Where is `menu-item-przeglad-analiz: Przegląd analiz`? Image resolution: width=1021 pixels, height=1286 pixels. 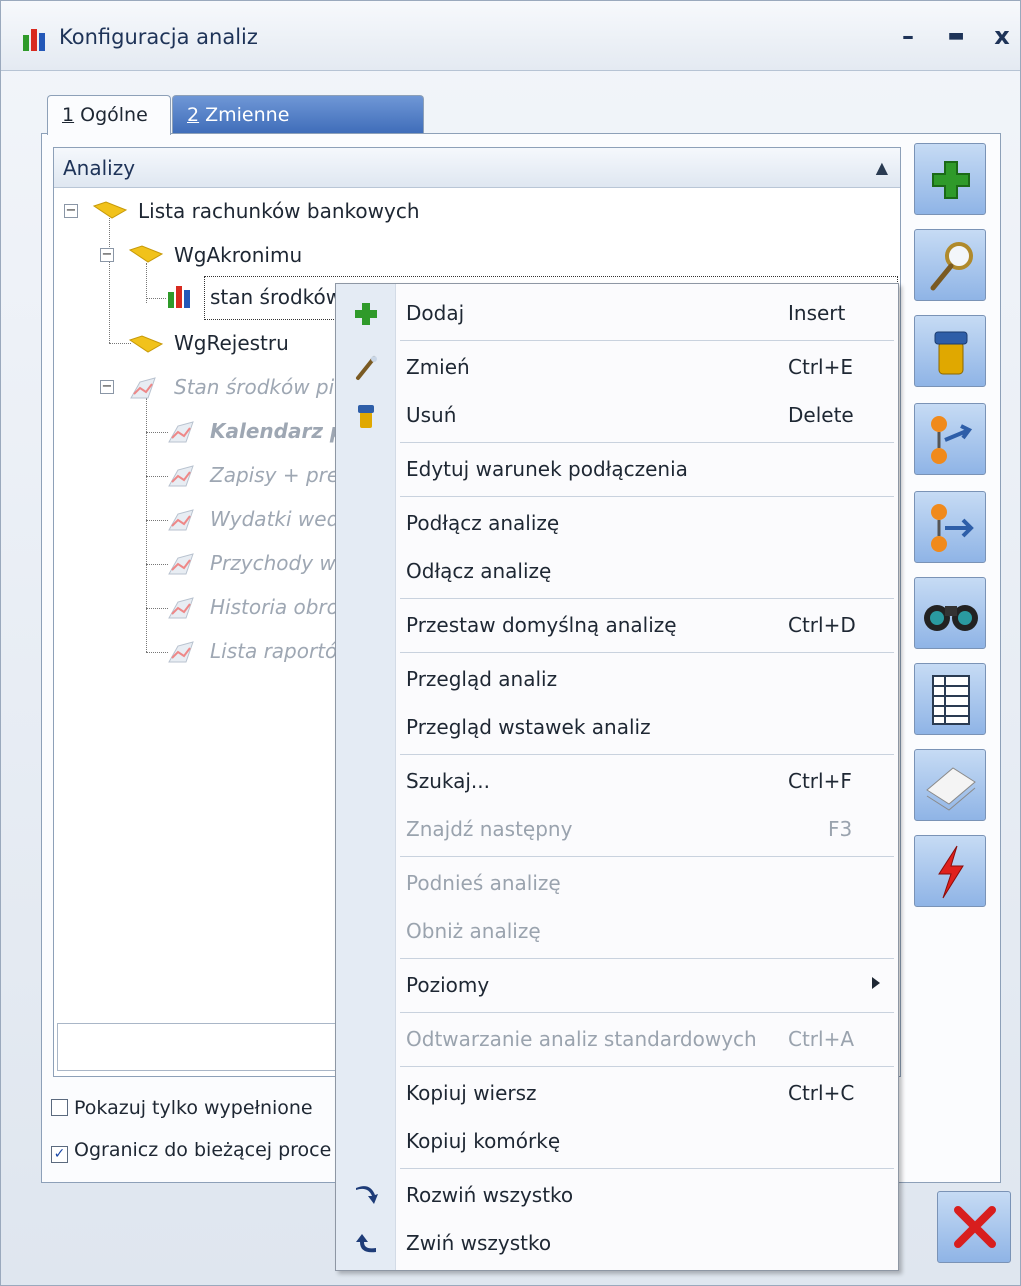
menu-item-przeglad-analiz: Przegląd analiz is located at coordinates (617, 680).